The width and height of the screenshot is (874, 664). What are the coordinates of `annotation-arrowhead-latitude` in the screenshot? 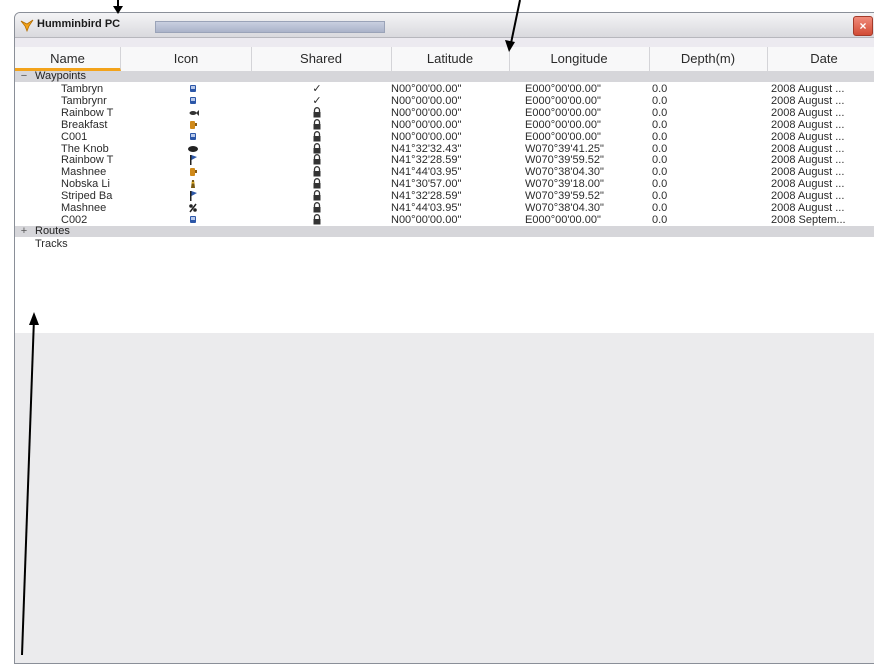 It's located at (510, 46).